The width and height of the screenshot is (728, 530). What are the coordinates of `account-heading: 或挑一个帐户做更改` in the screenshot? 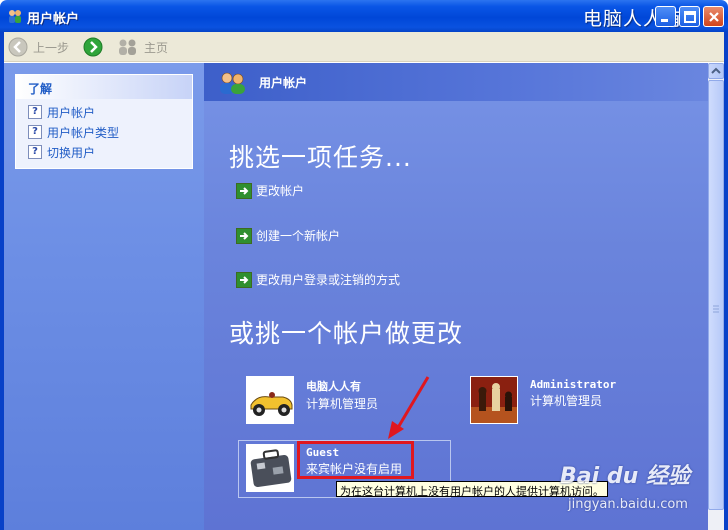 It's located at (346, 333).